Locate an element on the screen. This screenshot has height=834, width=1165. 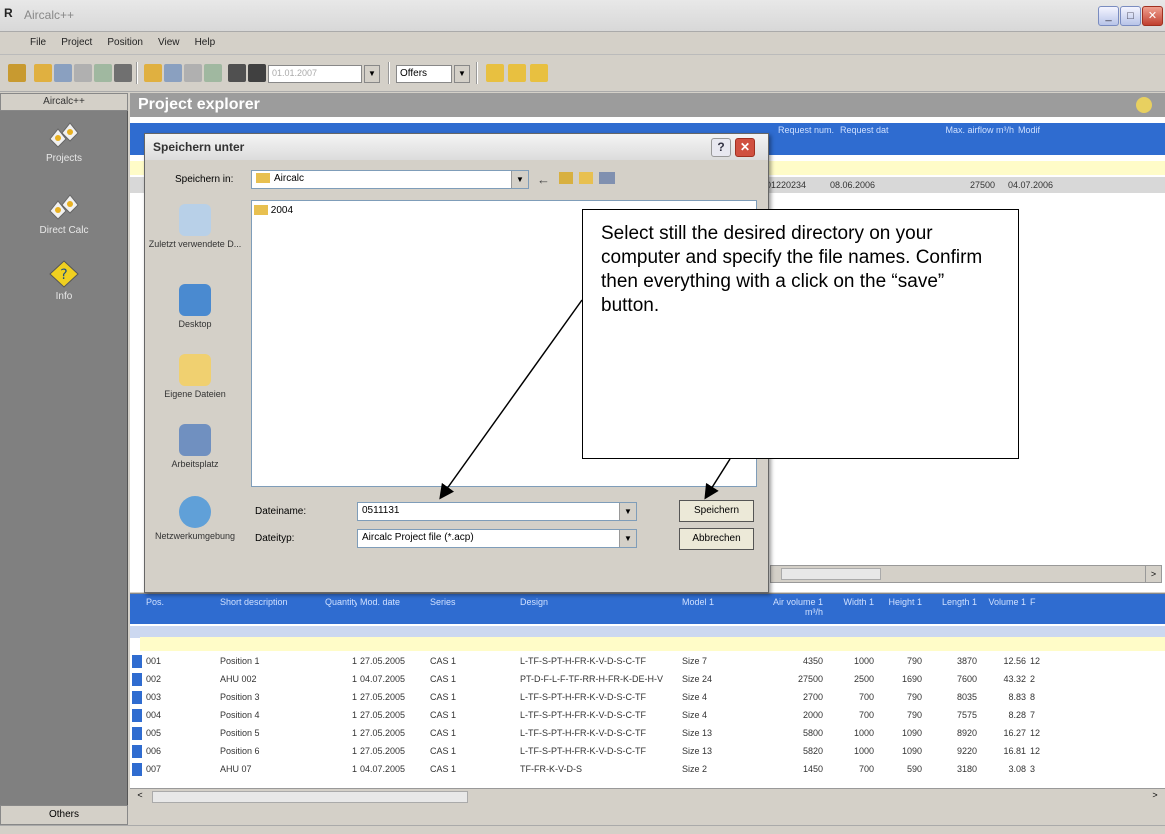
cut-icon is located at coordinates (83, 73).